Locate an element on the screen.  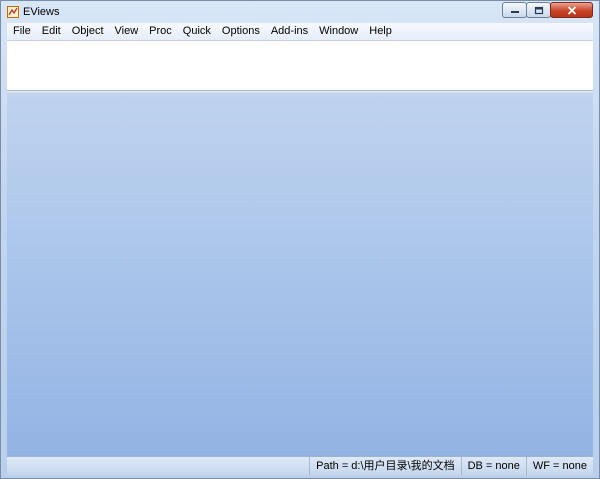
minimize-button is located at coordinates (514, 10).